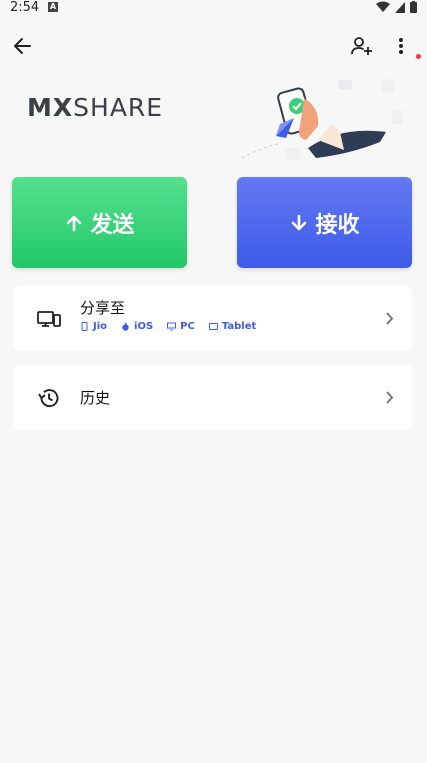 Image resolution: width=427 pixels, height=763 pixels. Describe the element at coordinates (213, 326) in the screenshot. I see `tablet-icon` at that location.